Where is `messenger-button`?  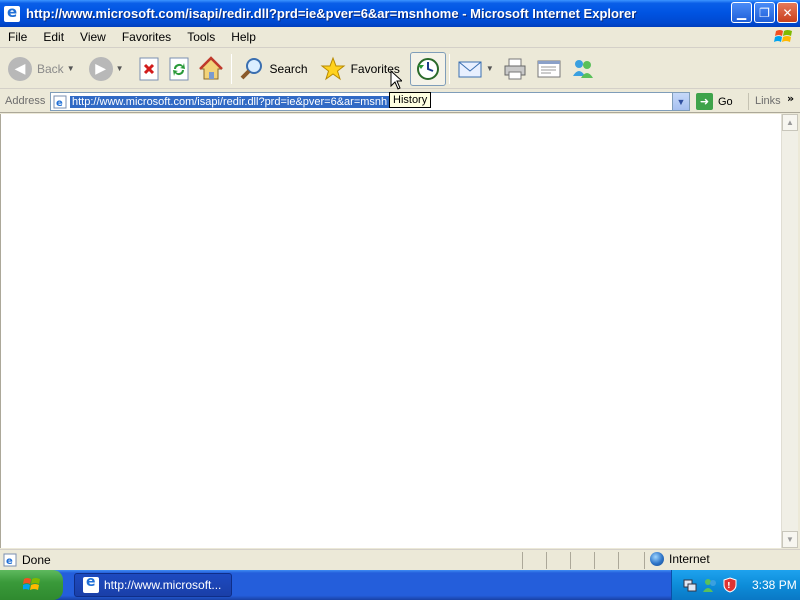
messenger-button is located at coordinates (583, 69).